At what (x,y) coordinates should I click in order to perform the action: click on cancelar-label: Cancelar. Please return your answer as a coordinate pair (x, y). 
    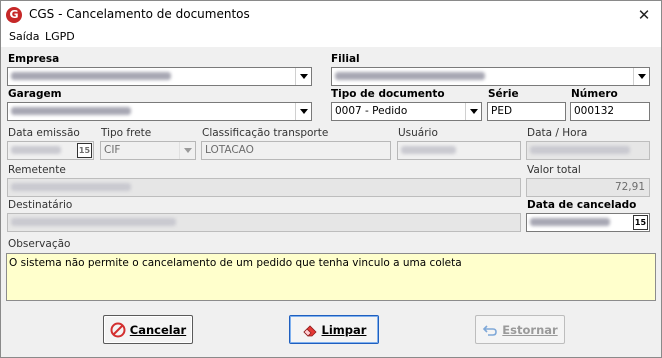
    Looking at the image, I should click on (158, 329).